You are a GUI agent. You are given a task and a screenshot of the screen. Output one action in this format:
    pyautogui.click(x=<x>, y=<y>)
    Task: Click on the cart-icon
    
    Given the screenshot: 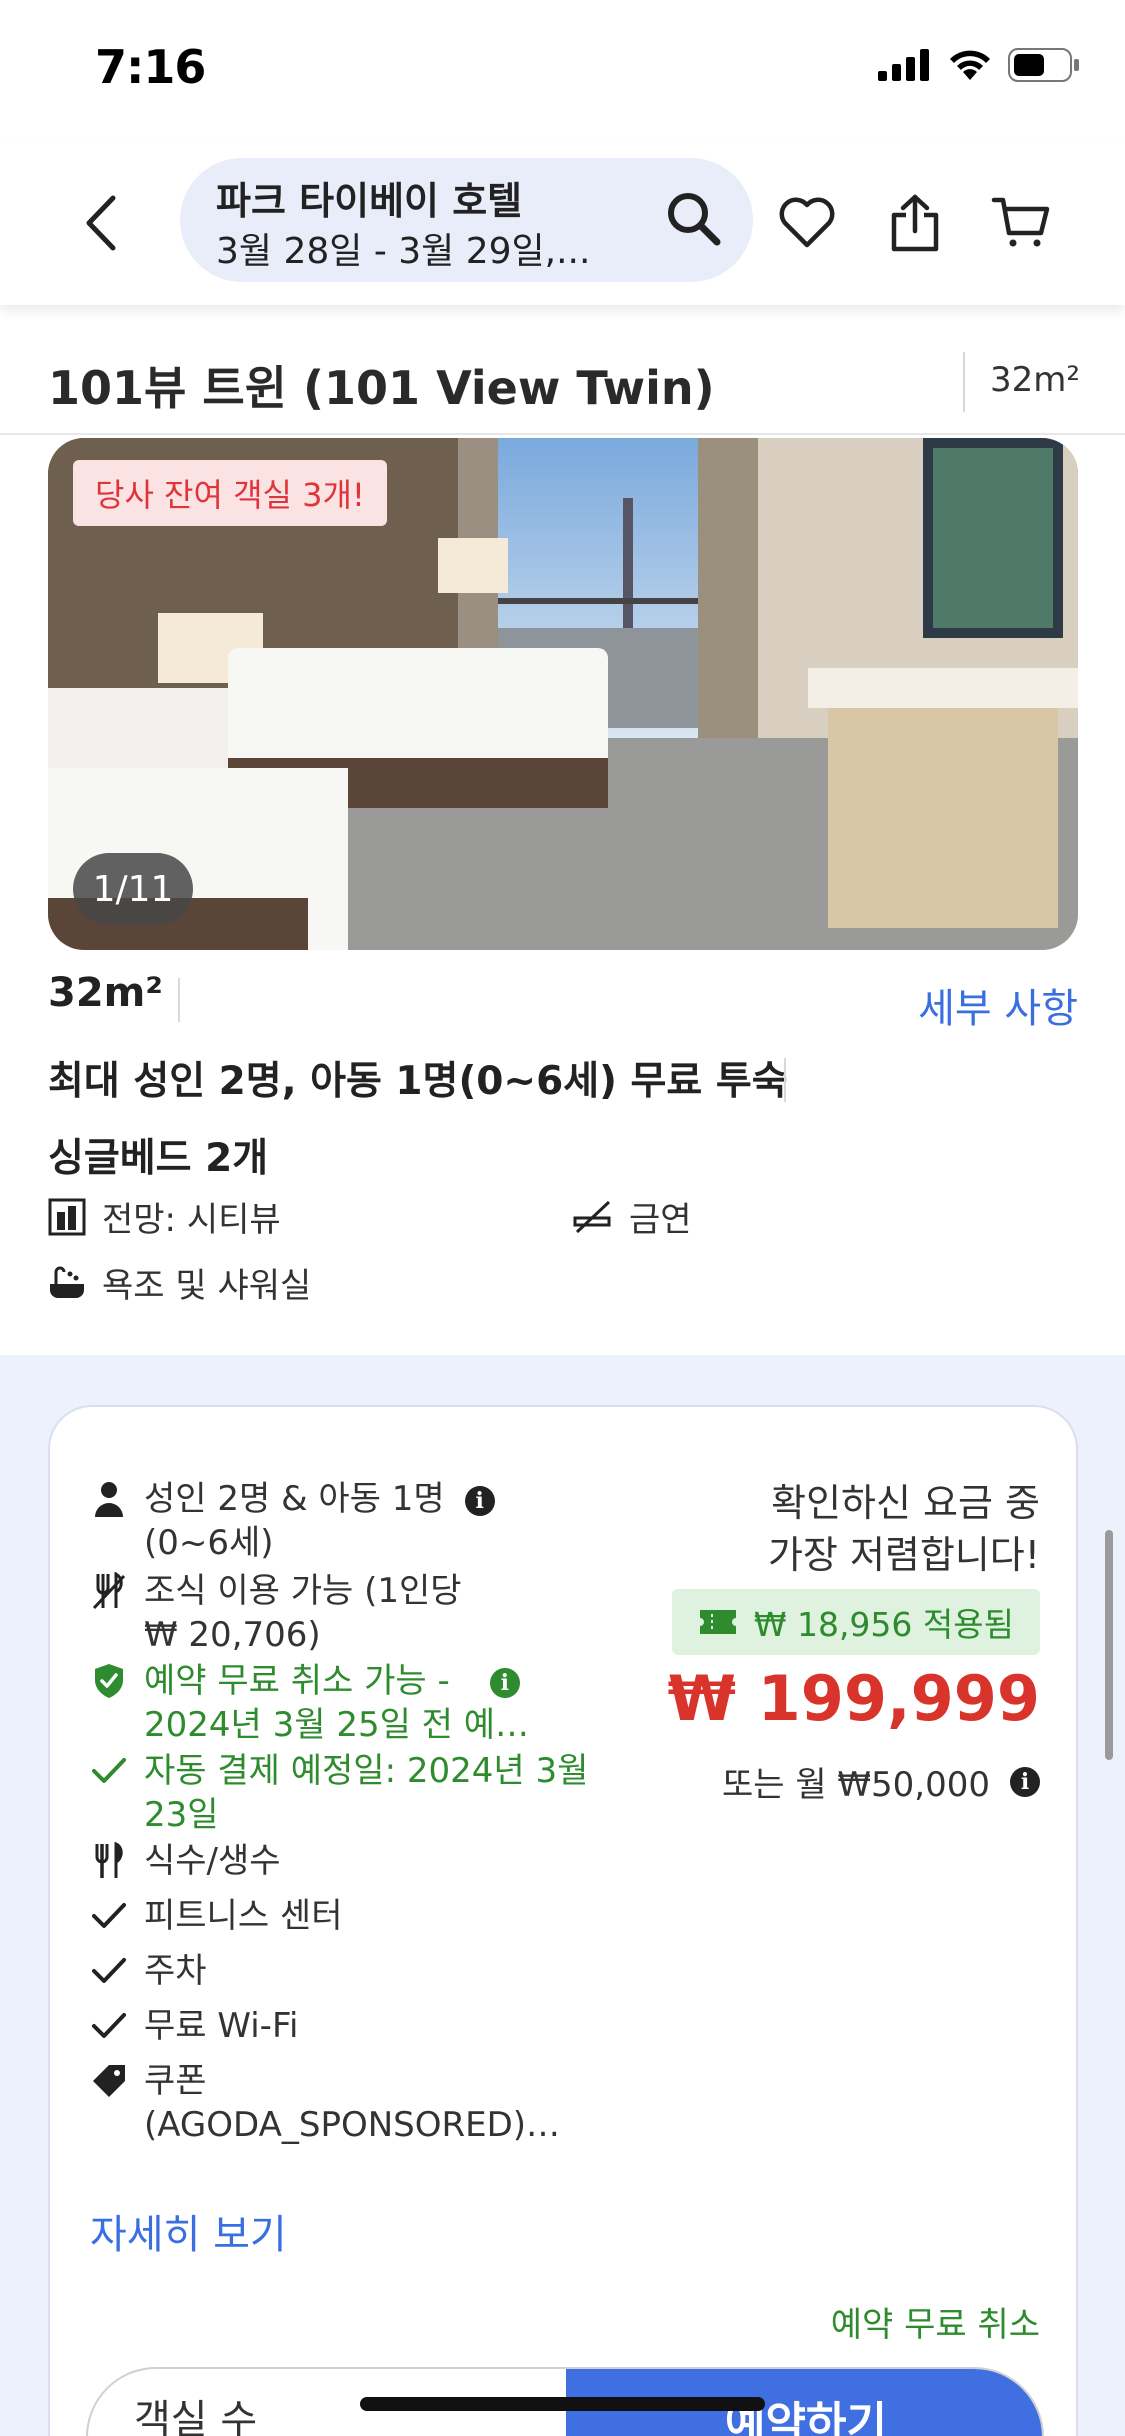 What is the action you would take?
    pyautogui.click(x=1020, y=222)
    